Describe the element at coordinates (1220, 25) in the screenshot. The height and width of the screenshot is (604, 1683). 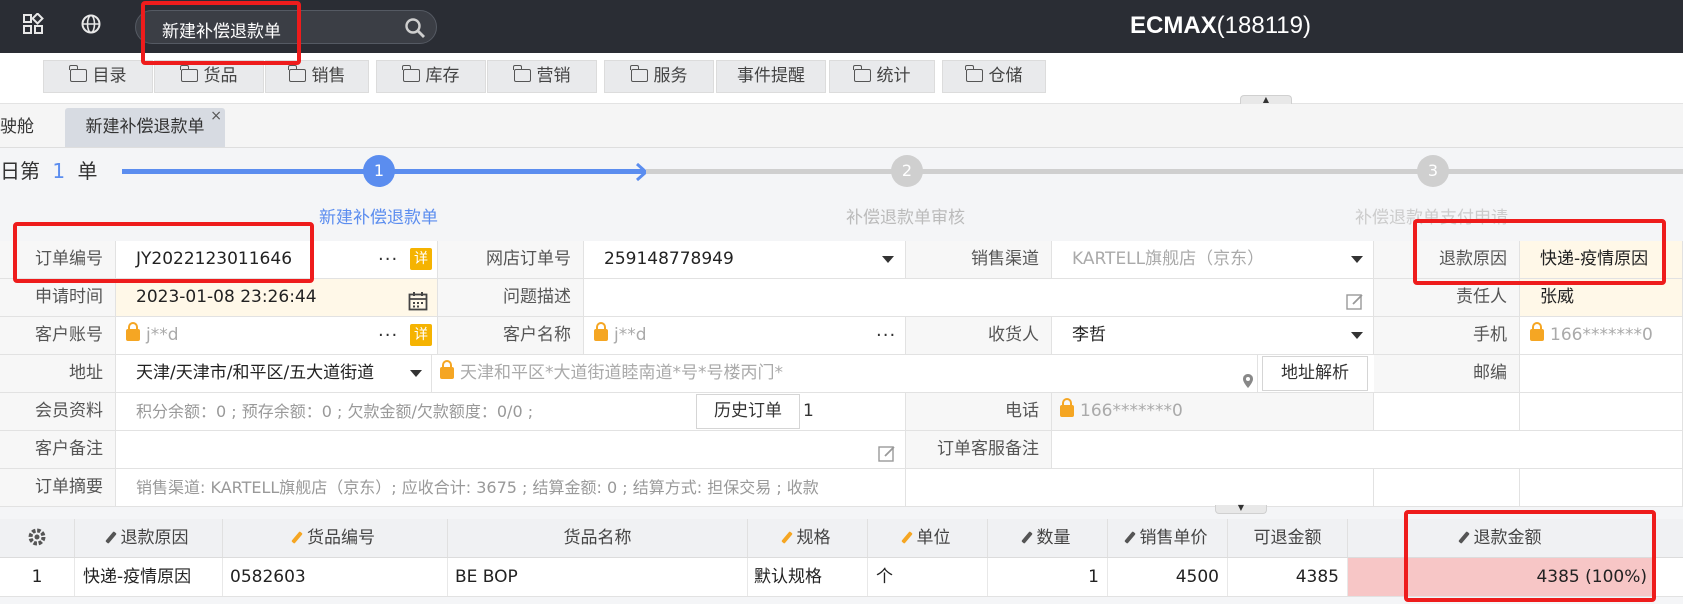
I see `brand-title: ECMAX(188119)` at that location.